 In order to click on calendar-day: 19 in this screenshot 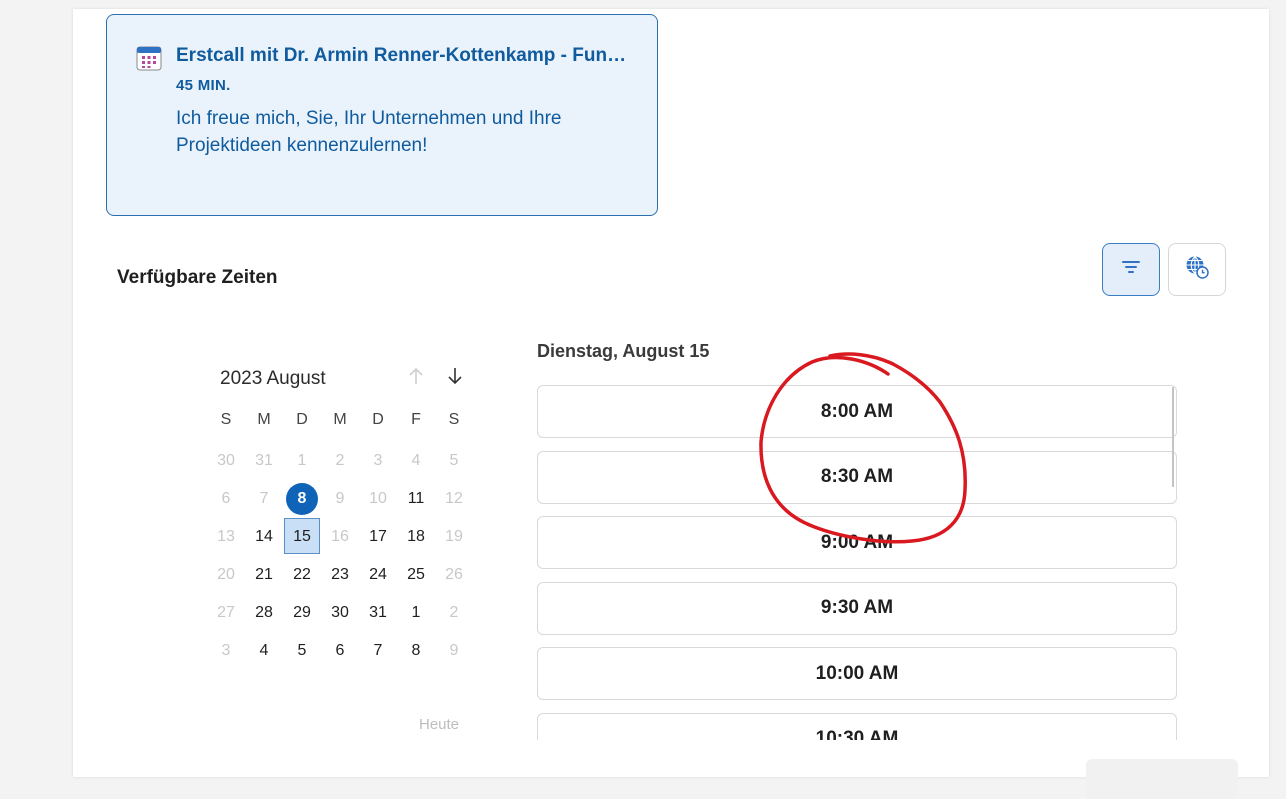, I will do `click(454, 536)`.